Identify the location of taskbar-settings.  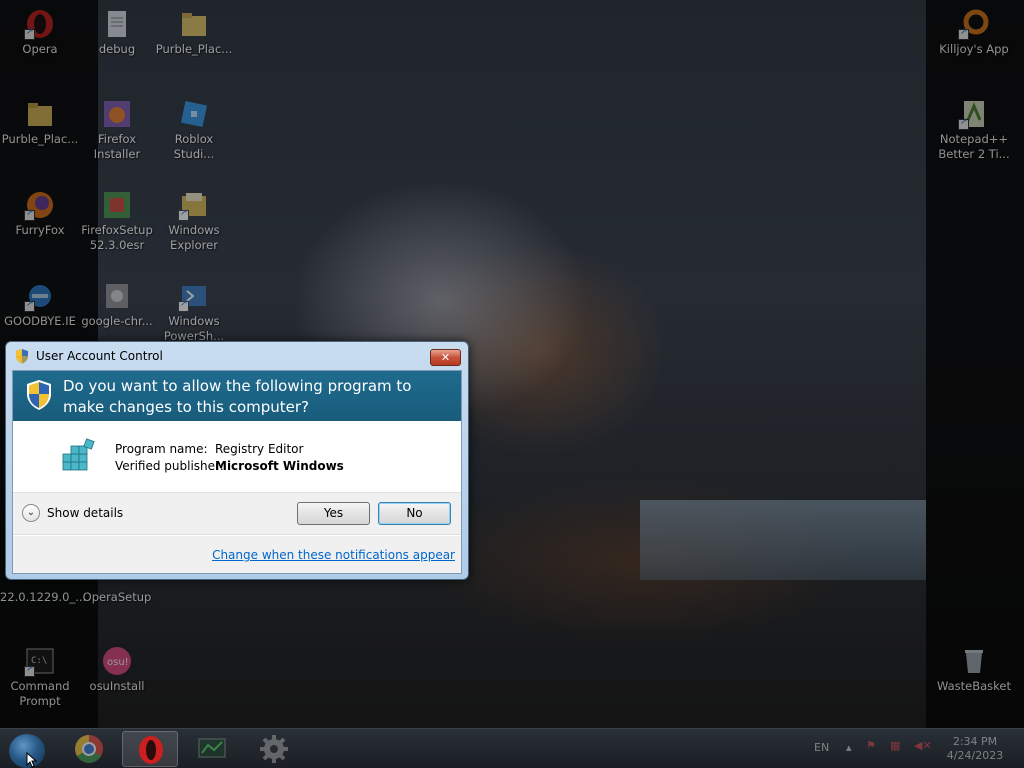
(274, 749).